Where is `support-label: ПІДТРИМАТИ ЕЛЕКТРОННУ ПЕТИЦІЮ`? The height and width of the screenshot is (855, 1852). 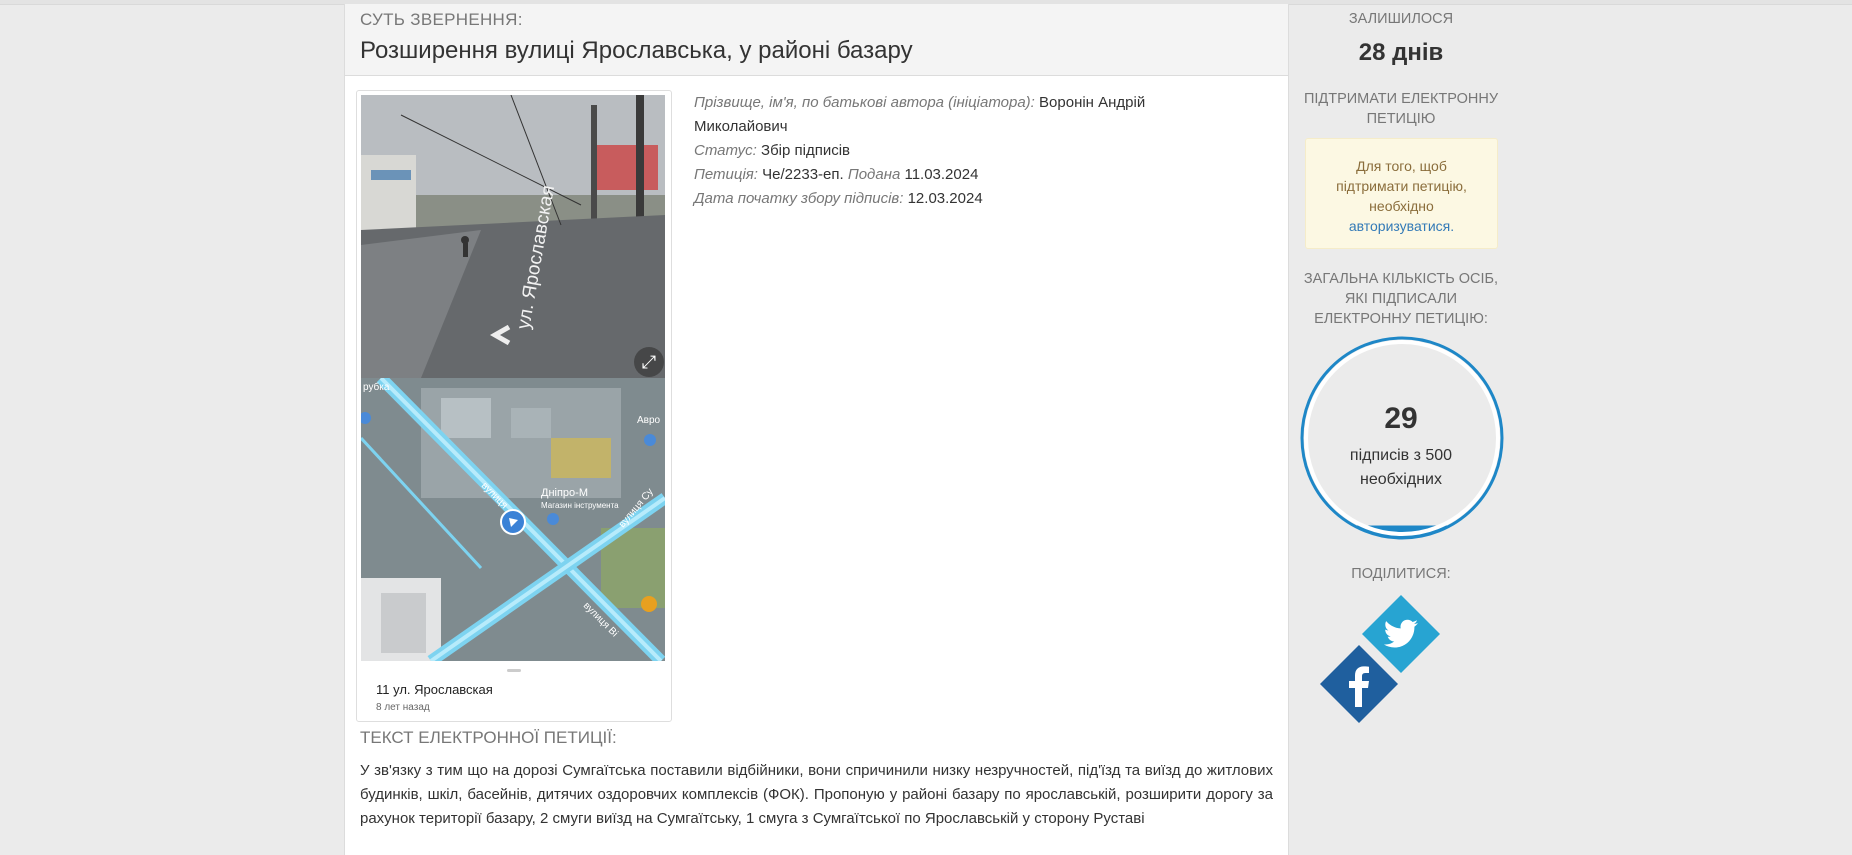
support-label: ПІДТРИМАТИ ЕЛЕКТРОННУ ПЕТИЦІЮ is located at coordinates (1401, 109).